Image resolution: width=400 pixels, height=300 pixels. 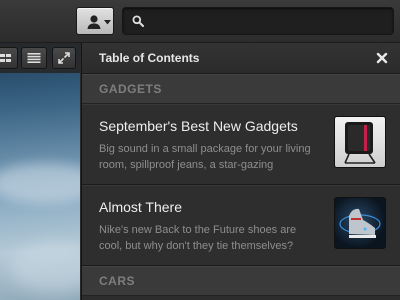 I want to click on grid-view-button, so click(x=9, y=58).